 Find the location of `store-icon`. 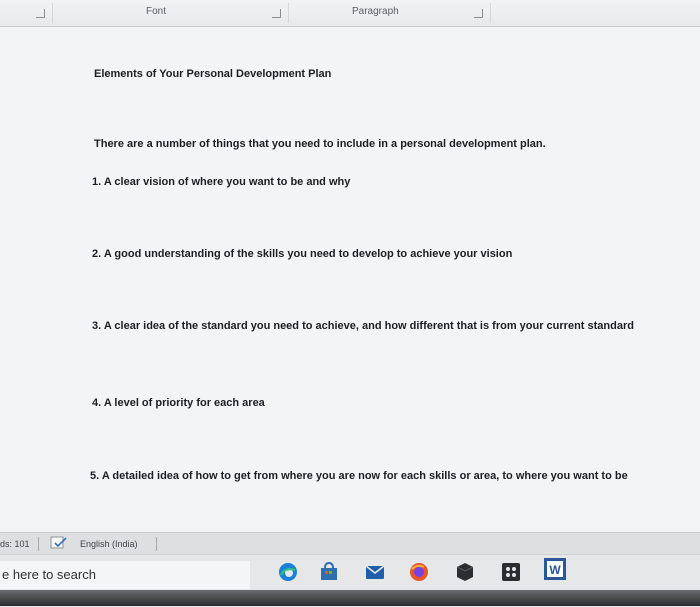

store-icon is located at coordinates (329, 572).